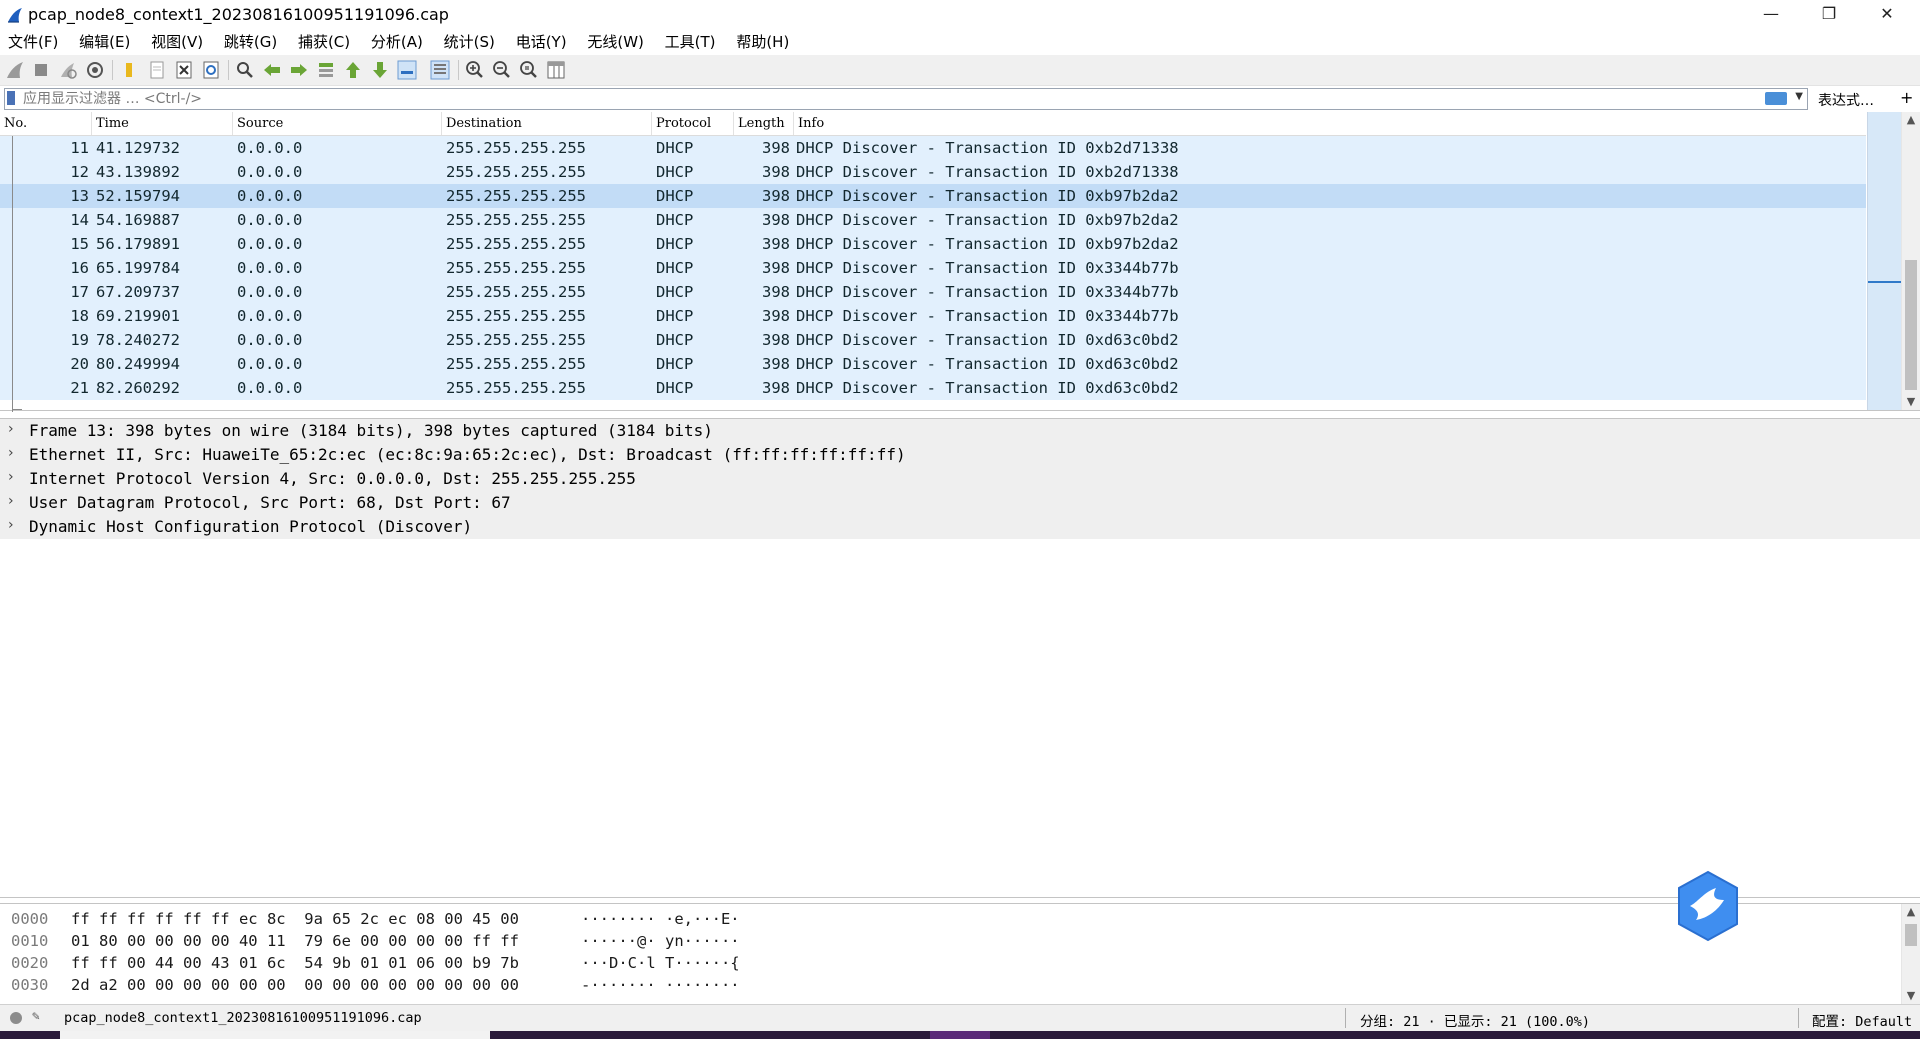 Image resolution: width=1920 pixels, height=1039 pixels. I want to click on filter-history-dropdown-icon: ▼, so click(1799, 96).